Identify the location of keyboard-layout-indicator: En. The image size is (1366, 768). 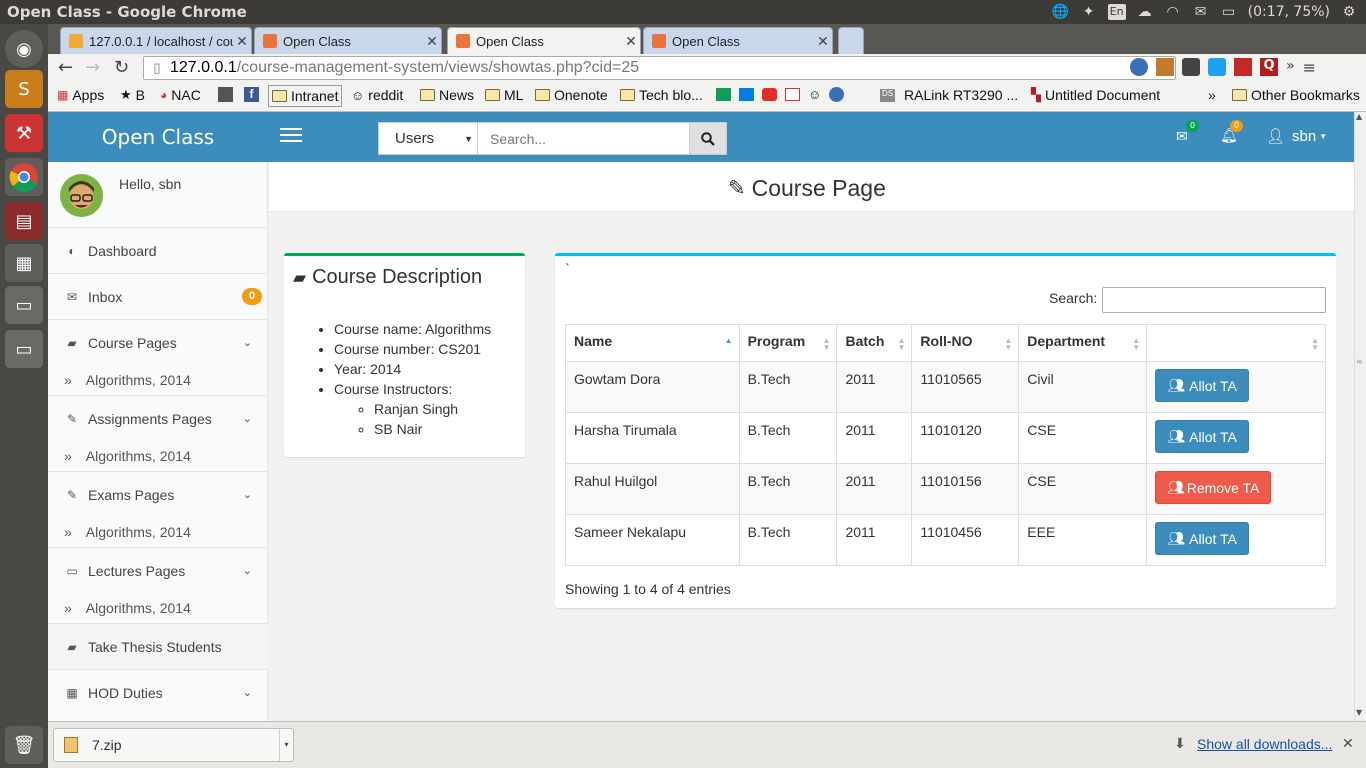
(1116, 12).